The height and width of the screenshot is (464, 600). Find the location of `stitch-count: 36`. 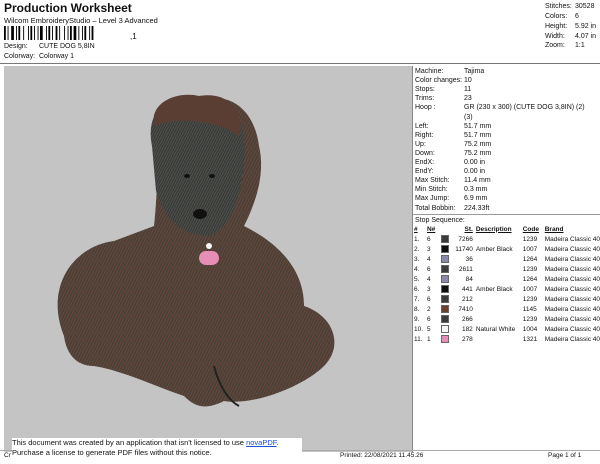

stitch-count: 36 is located at coordinates (469, 259).